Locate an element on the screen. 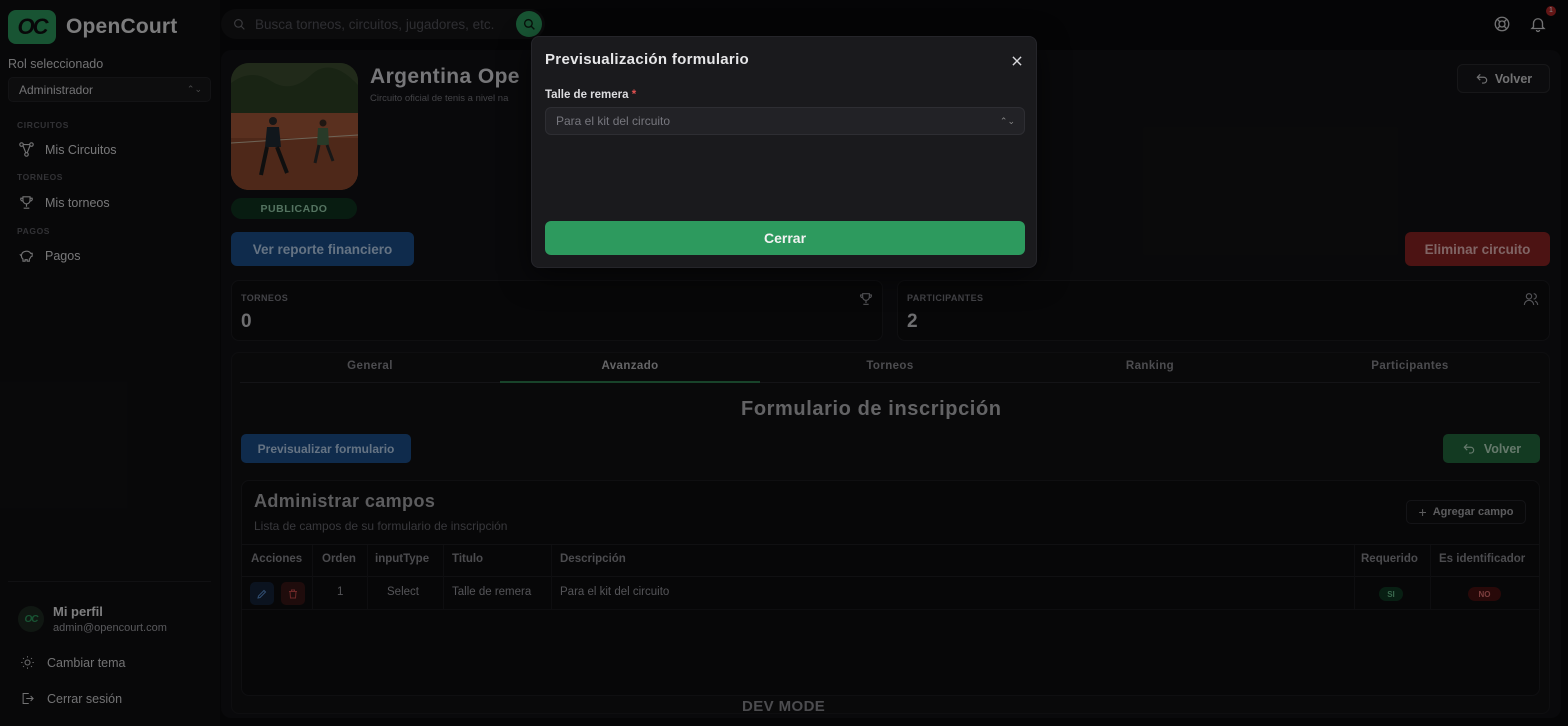 The height and width of the screenshot is (726, 1568). modal-title: Previsualización formulario is located at coordinates (647, 59).